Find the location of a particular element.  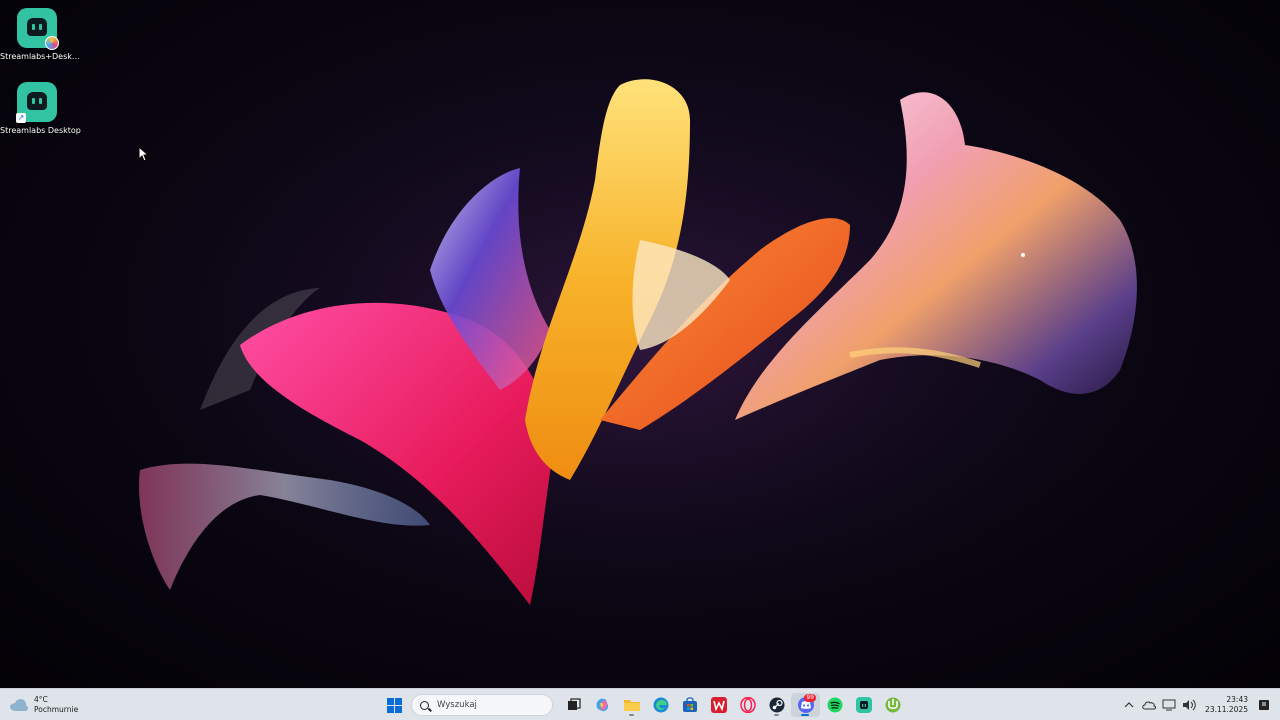

desktop-icon-streamlabs: ↗ Streamlabs Desktop is located at coordinates (40, 108).